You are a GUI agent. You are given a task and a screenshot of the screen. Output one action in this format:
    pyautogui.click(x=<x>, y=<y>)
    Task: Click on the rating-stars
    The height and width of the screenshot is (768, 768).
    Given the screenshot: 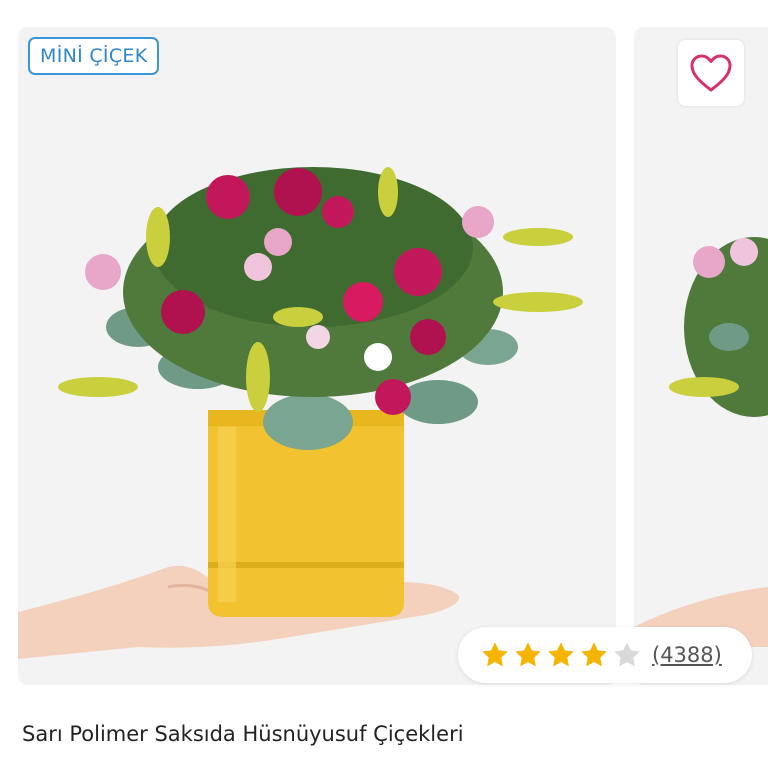 What is the action you would take?
    pyautogui.click(x=561, y=655)
    